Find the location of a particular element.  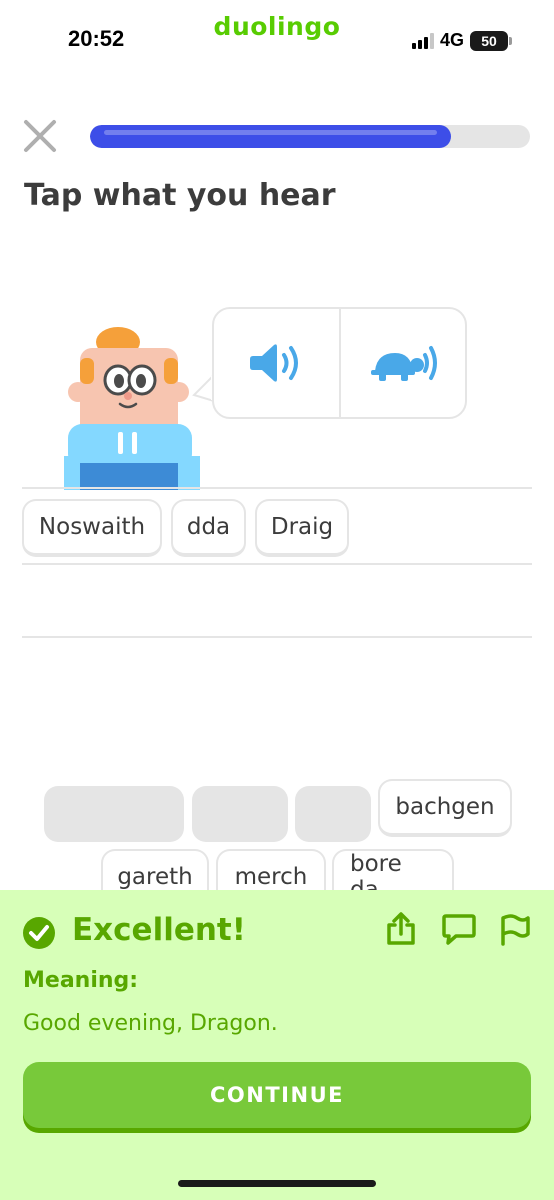

battery-icon: 50 is located at coordinates (491, 40).